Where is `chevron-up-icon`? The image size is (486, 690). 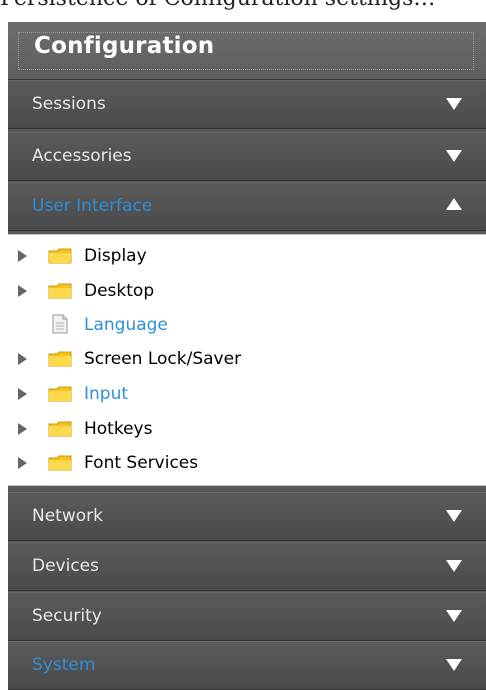
chevron-up-icon is located at coordinates (454, 204).